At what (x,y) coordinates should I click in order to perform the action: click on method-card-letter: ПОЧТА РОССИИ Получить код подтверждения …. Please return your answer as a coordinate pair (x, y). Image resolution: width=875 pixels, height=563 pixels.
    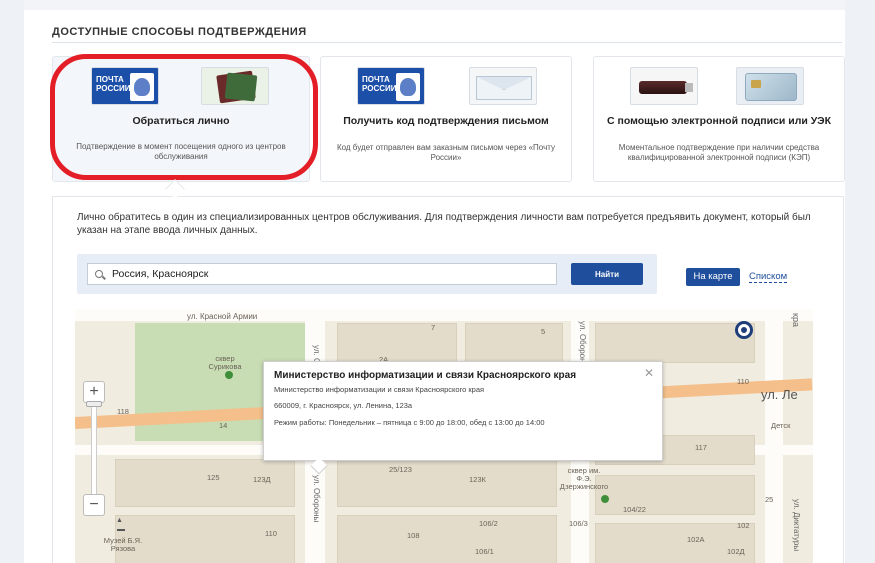
    Looking at the image, I should click on (446, 119).